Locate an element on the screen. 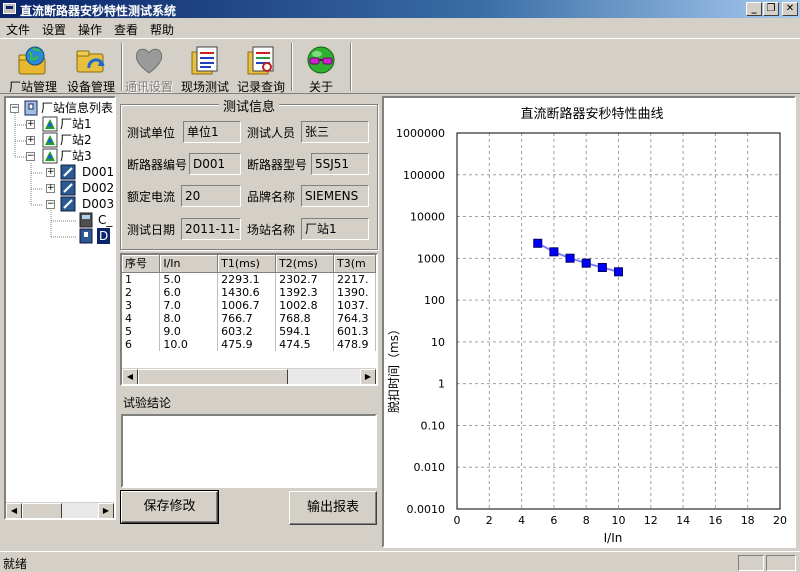 This screenshot has height=572, width=800. table-header-row: 序号 I/In T1(ms) T2(ms) T3(m is located at coordinates (249, 264).